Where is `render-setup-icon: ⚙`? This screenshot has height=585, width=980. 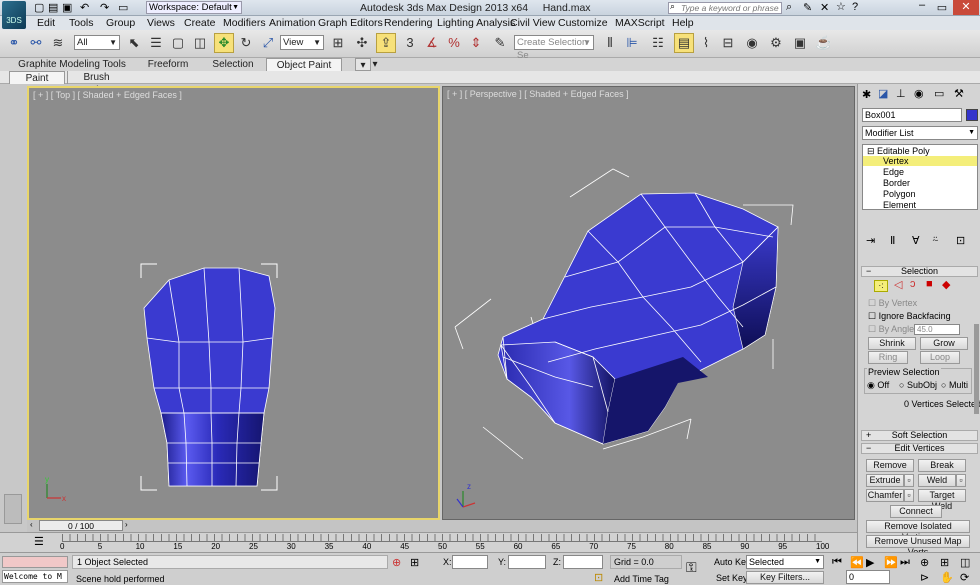 render-setup-icon: ⚙ is located at coordinates (776, 43).